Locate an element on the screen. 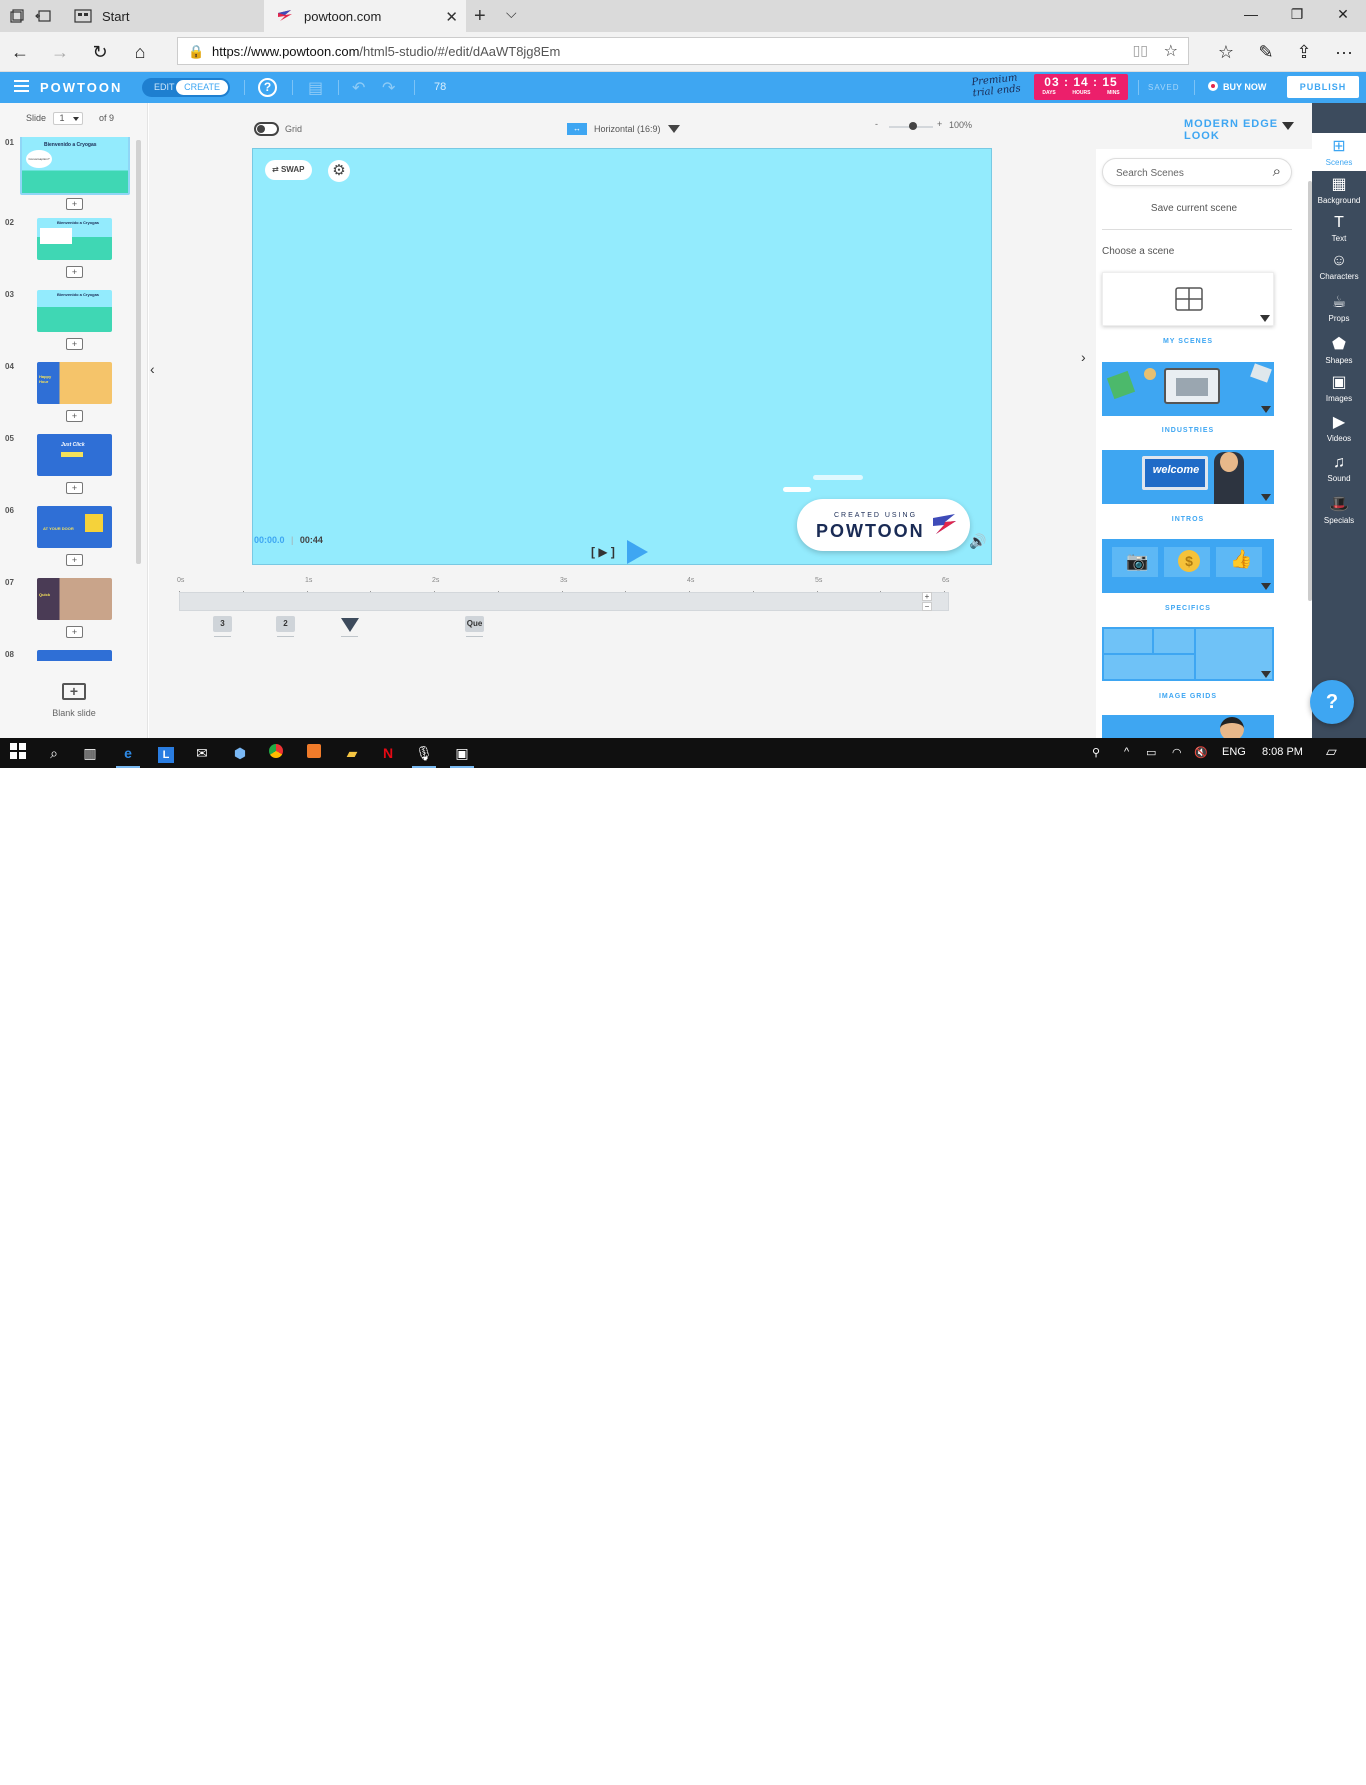 This screenshot has height=1785, width=1366. tab-start: Start is located at coordinates (164, 16).